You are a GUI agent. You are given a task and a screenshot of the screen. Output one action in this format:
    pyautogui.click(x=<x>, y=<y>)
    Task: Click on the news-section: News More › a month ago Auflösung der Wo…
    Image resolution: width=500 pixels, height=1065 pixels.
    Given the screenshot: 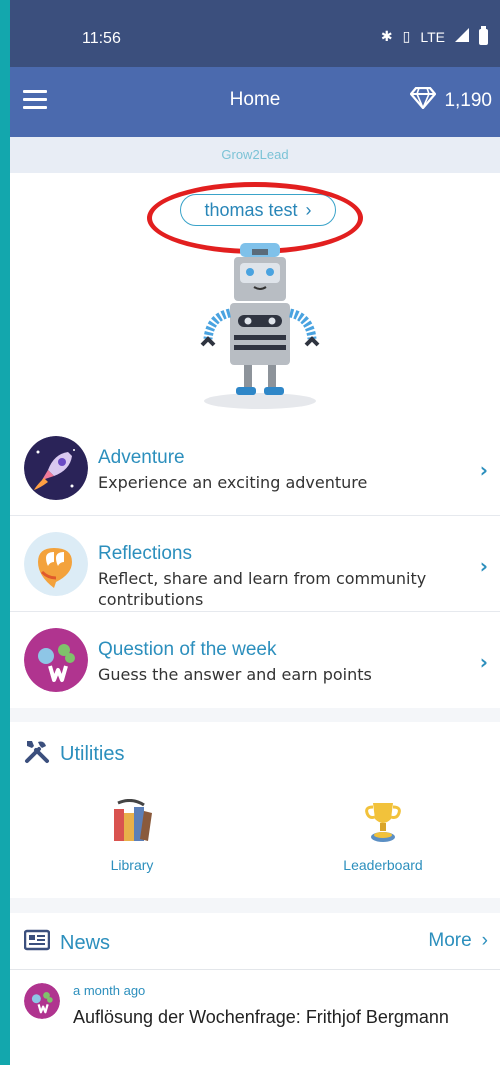 What is the action you would take?
    pyautogui.click(x=255, y=989)
    